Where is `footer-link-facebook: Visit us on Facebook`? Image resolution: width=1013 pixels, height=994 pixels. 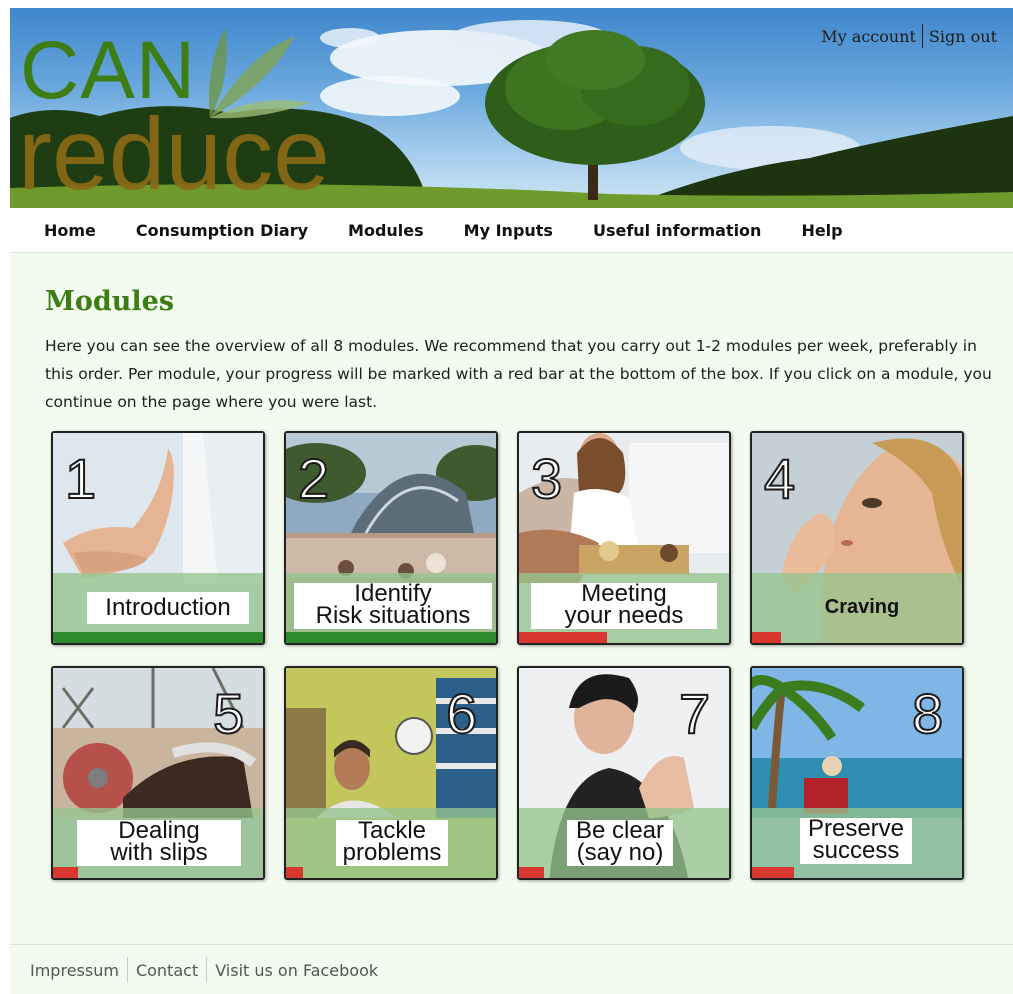
footer-link-facebook: Visit us on Facebook is located at coordinates (296, 970).